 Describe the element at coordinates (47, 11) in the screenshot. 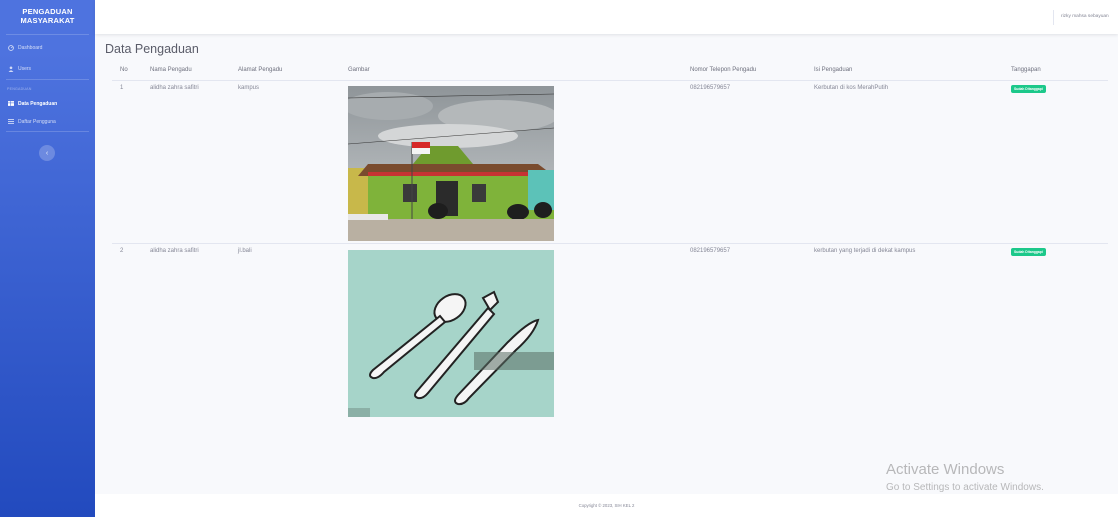

I see `brand-line-1: PENGADUAN` at that location.